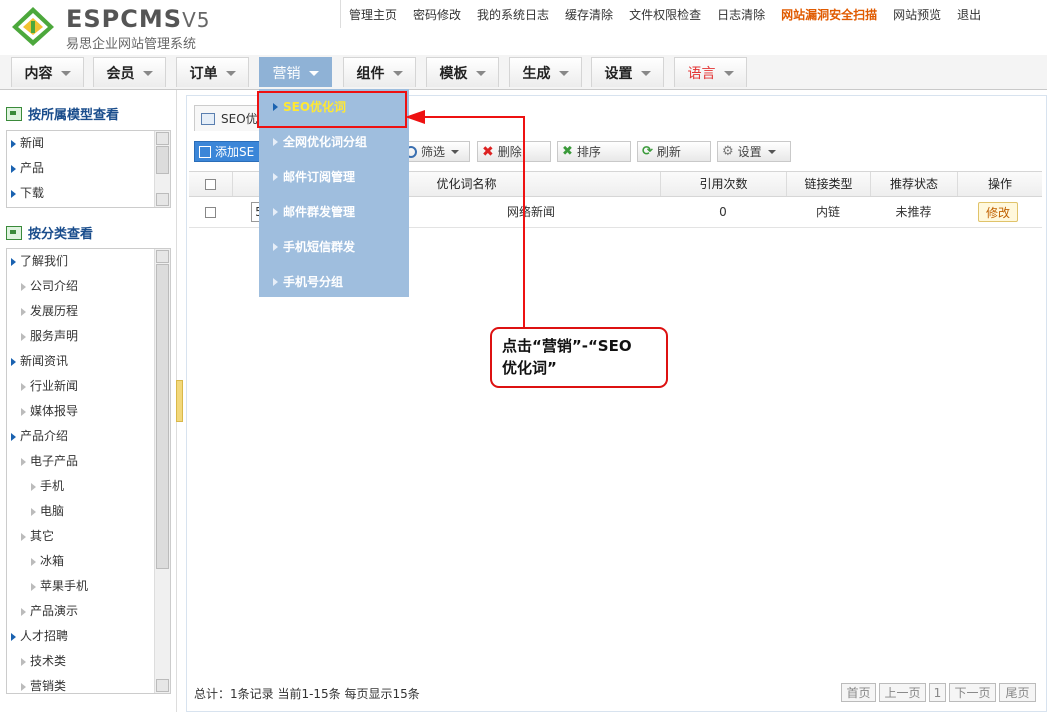 This screenshot has width=1047, height=712. Describe the element at coordinates (579, 357) in the screenshot. I see `annotation-callout: 点击“营销”-“SEO 优化词”` at that location.